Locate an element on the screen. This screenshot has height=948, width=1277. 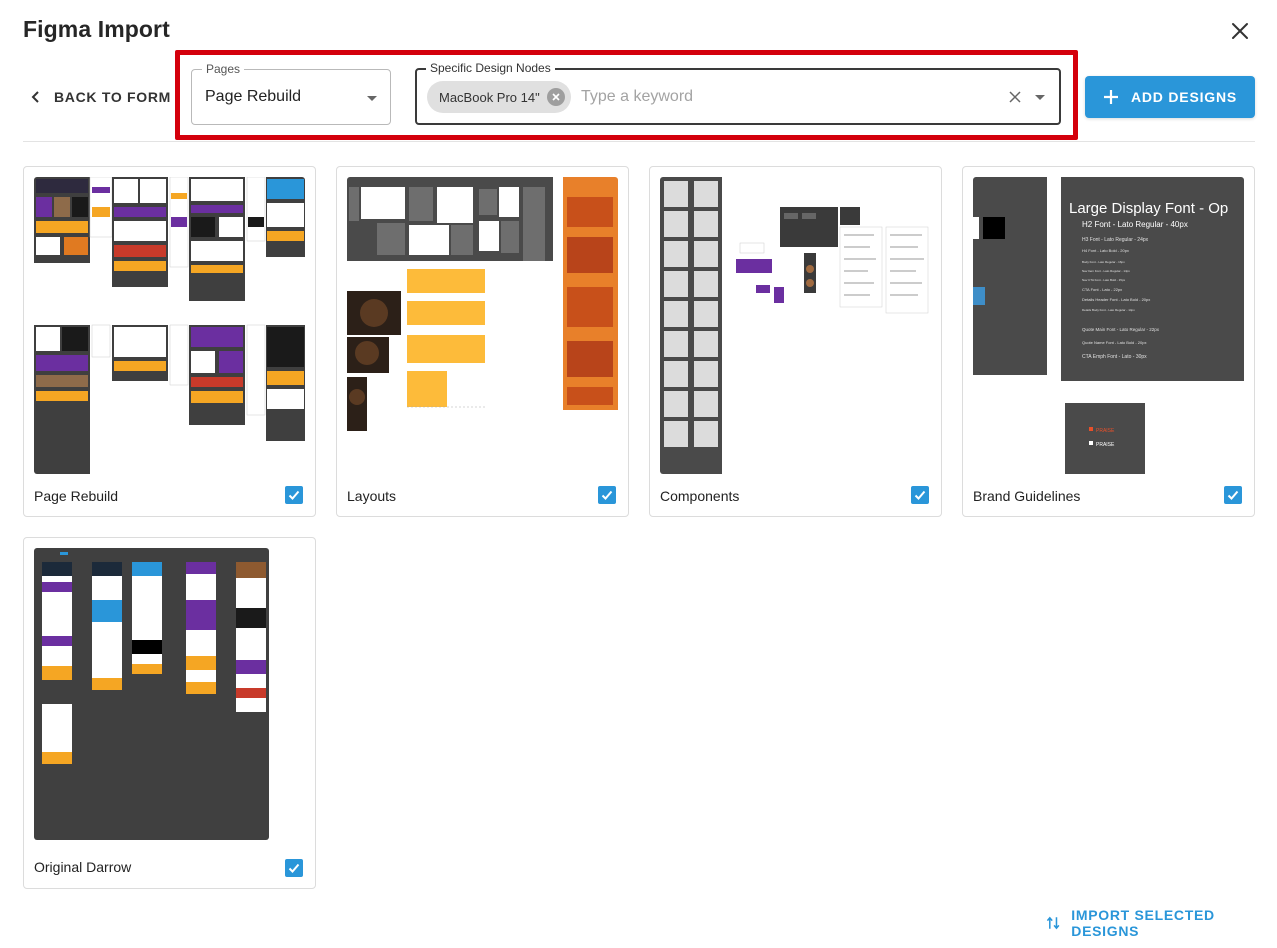
pages-label: Pages is located at coordinates (223, 69).